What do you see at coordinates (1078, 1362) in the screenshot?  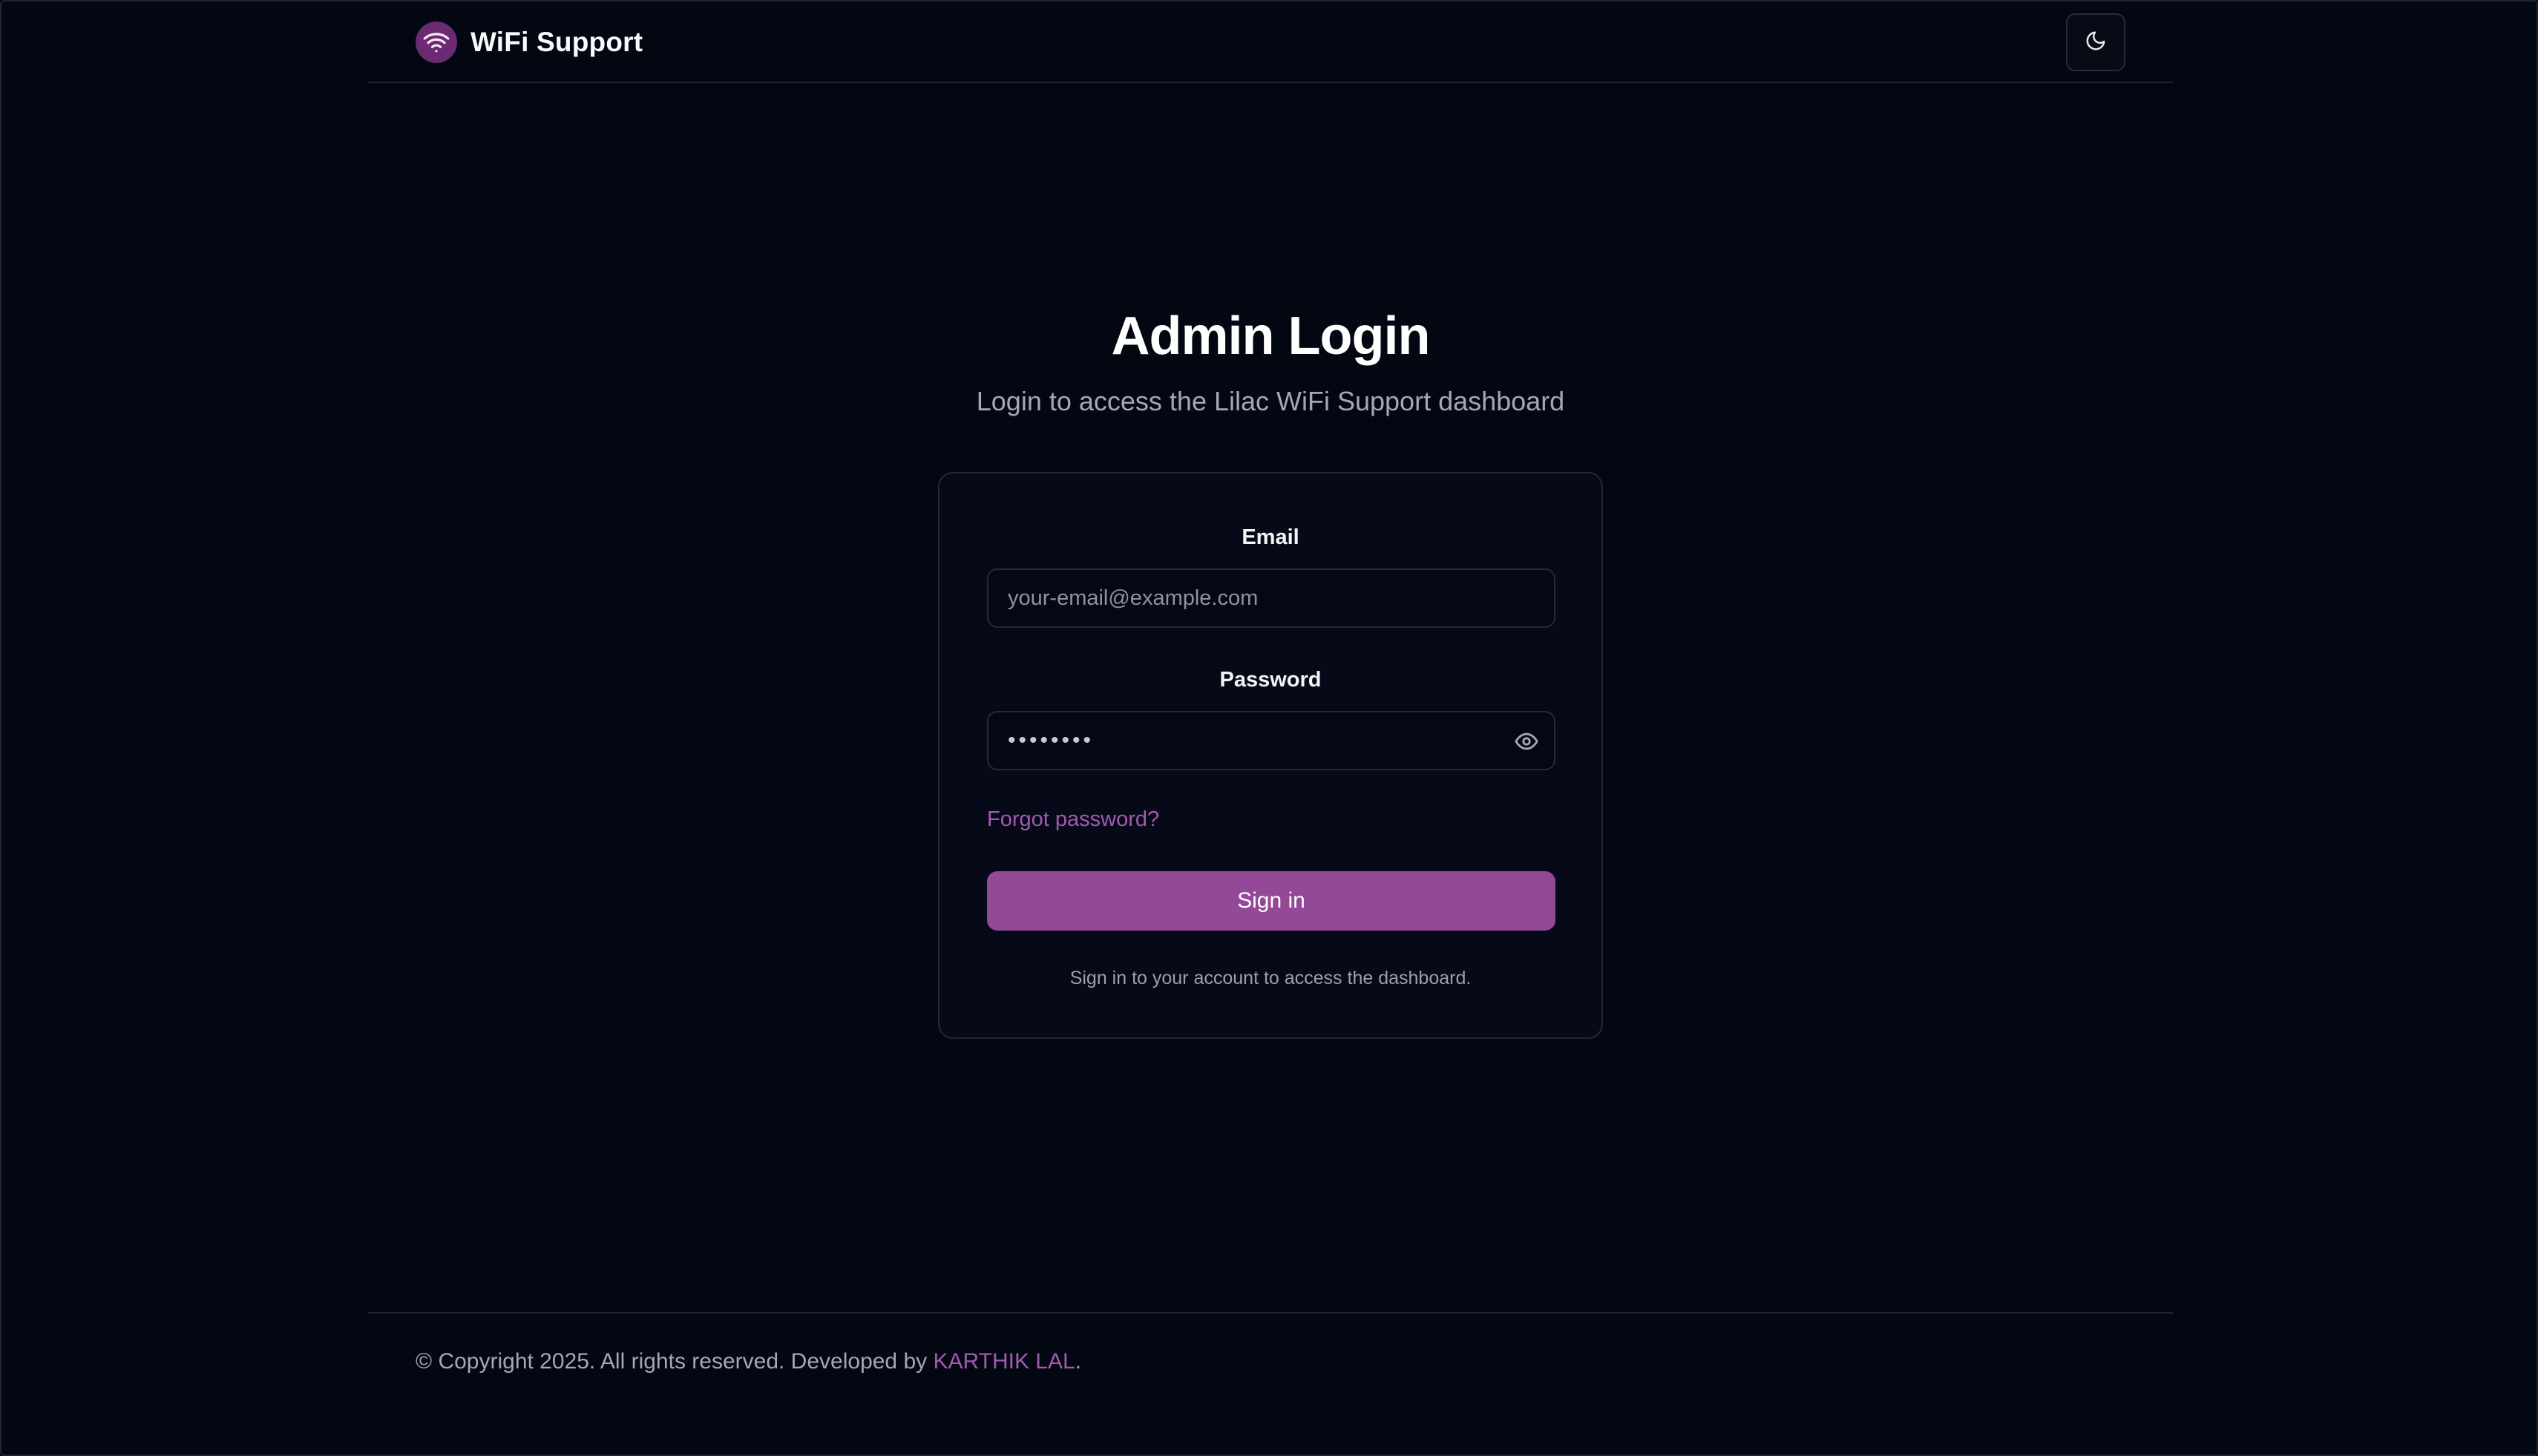 I see `footer-suffix: .` at bounding box center [1078, 1362].